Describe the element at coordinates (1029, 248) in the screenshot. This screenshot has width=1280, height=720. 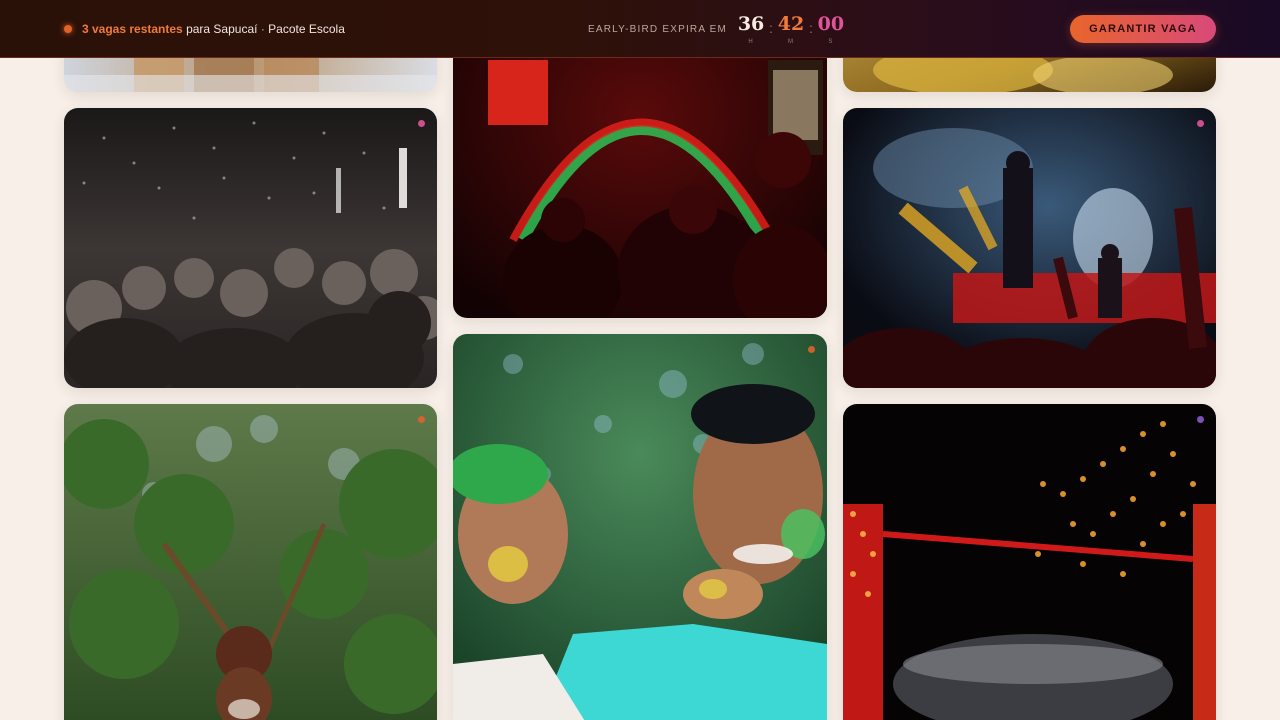
I see `photo-concert-stage` at that location.